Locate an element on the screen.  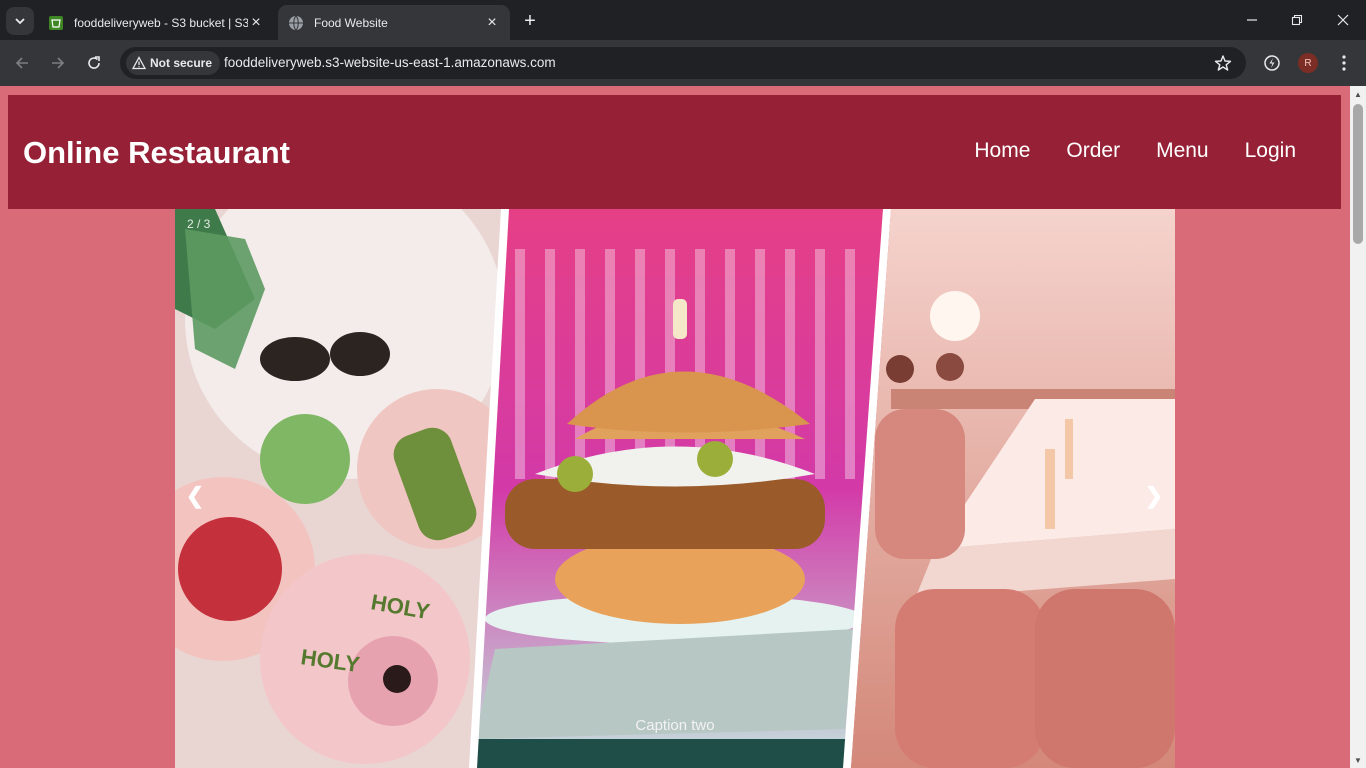
security-chip: Not secure is located at coordinates (173, 63).